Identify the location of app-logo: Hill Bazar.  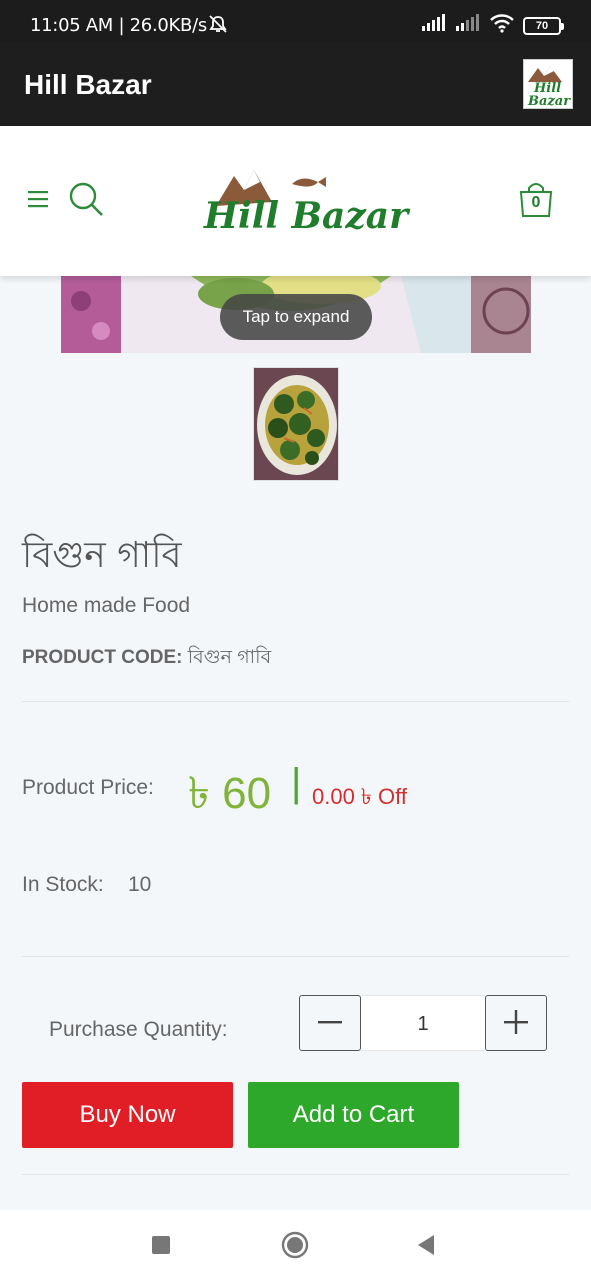
(548, 84).